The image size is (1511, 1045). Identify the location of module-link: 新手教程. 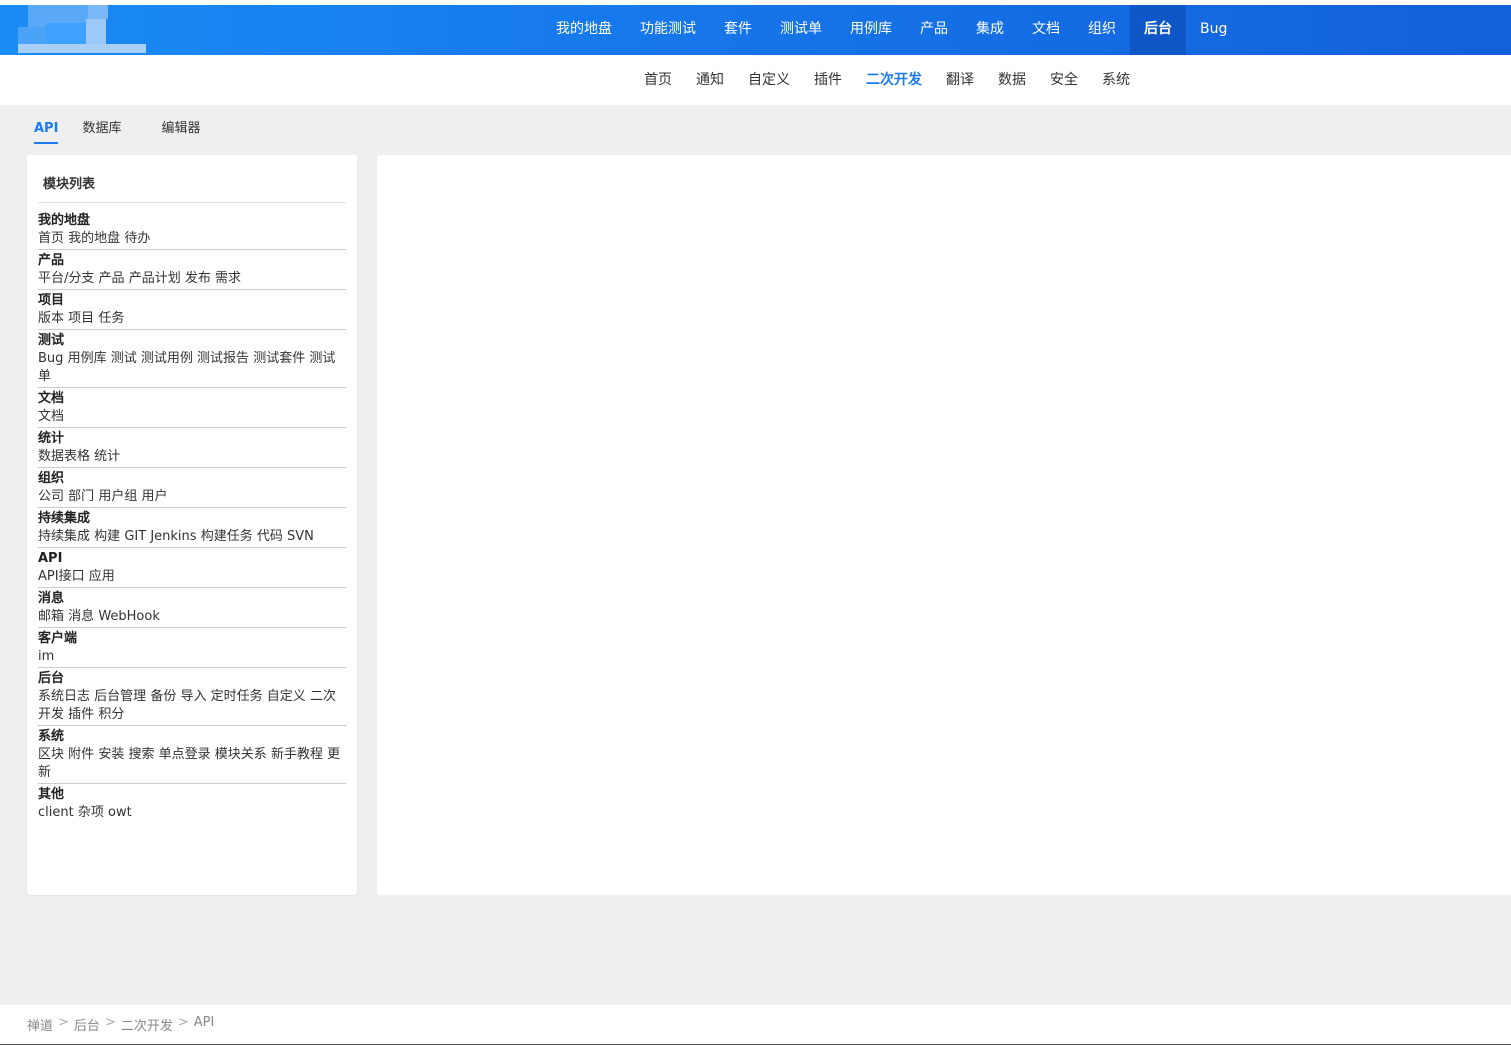
(297, 754).